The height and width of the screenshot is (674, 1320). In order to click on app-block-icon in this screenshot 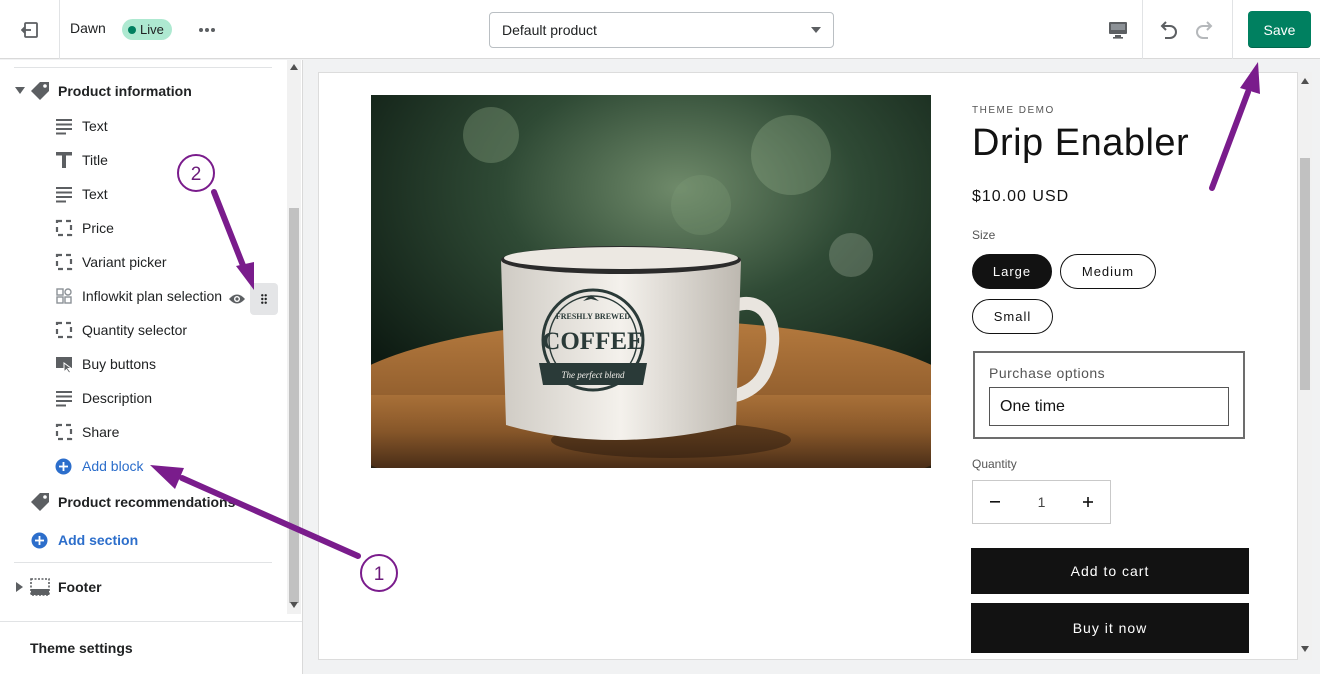, I will do `click(64, 296)`.